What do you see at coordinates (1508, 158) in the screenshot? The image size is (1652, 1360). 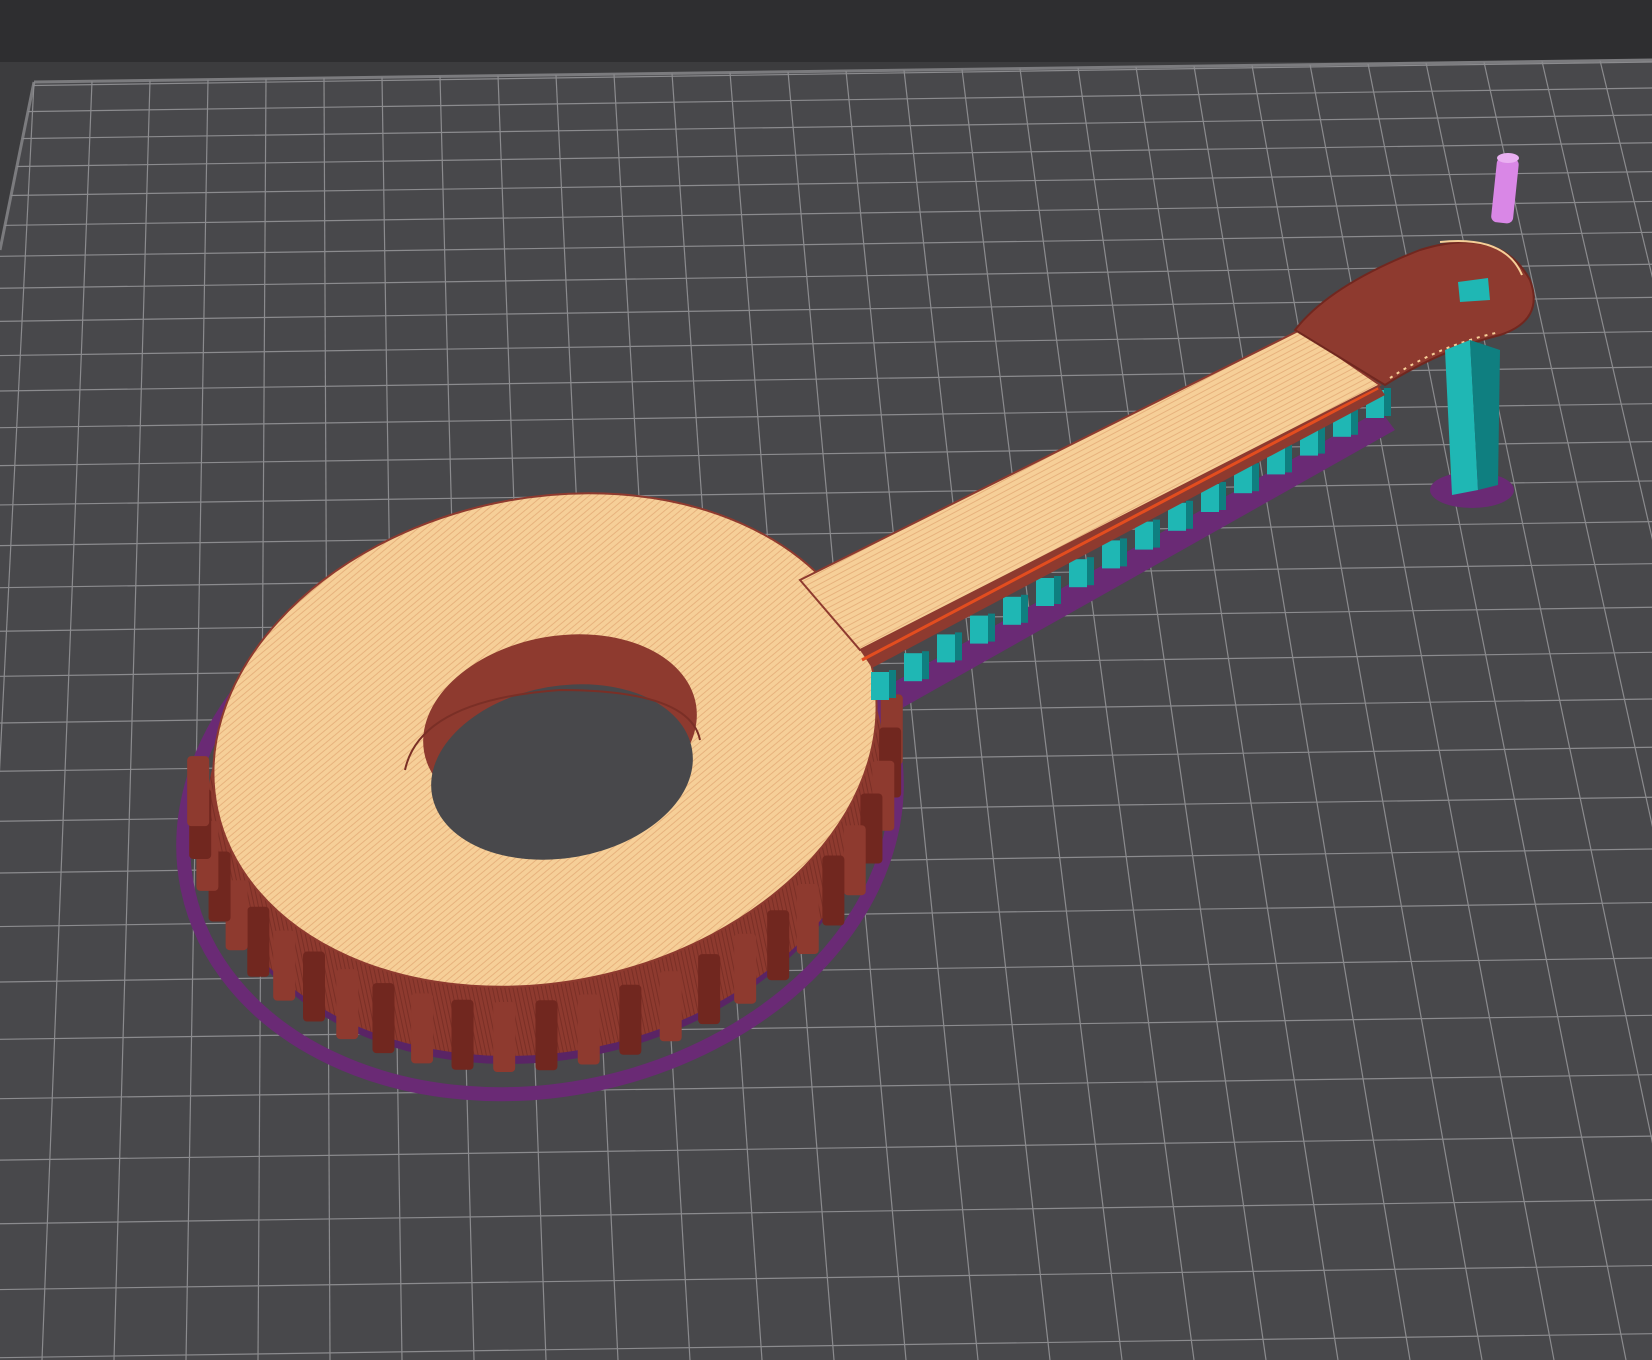 I see `nozzle-cap` at bounding box center [1508, 158].